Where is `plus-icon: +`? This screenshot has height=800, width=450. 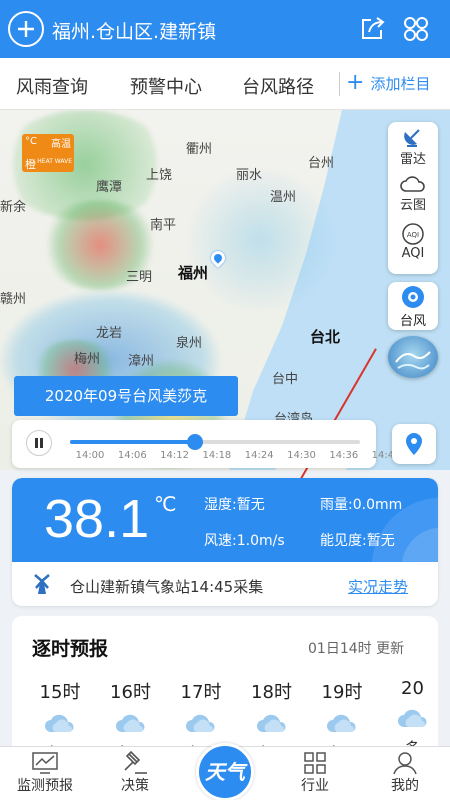 plus-icon: + is located at coordinates (355, 82).